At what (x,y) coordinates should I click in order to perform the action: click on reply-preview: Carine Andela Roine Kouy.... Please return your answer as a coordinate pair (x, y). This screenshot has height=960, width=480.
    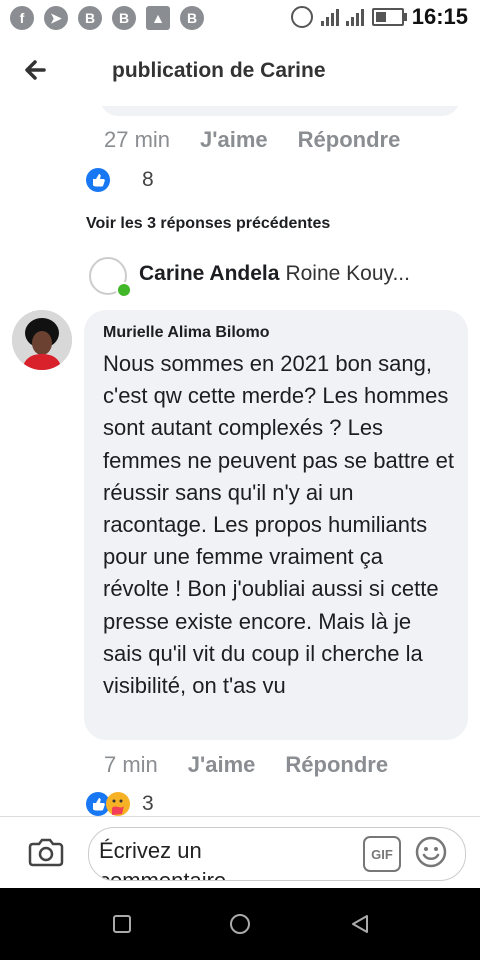
    Looking at the image, I should click on (294, 274).